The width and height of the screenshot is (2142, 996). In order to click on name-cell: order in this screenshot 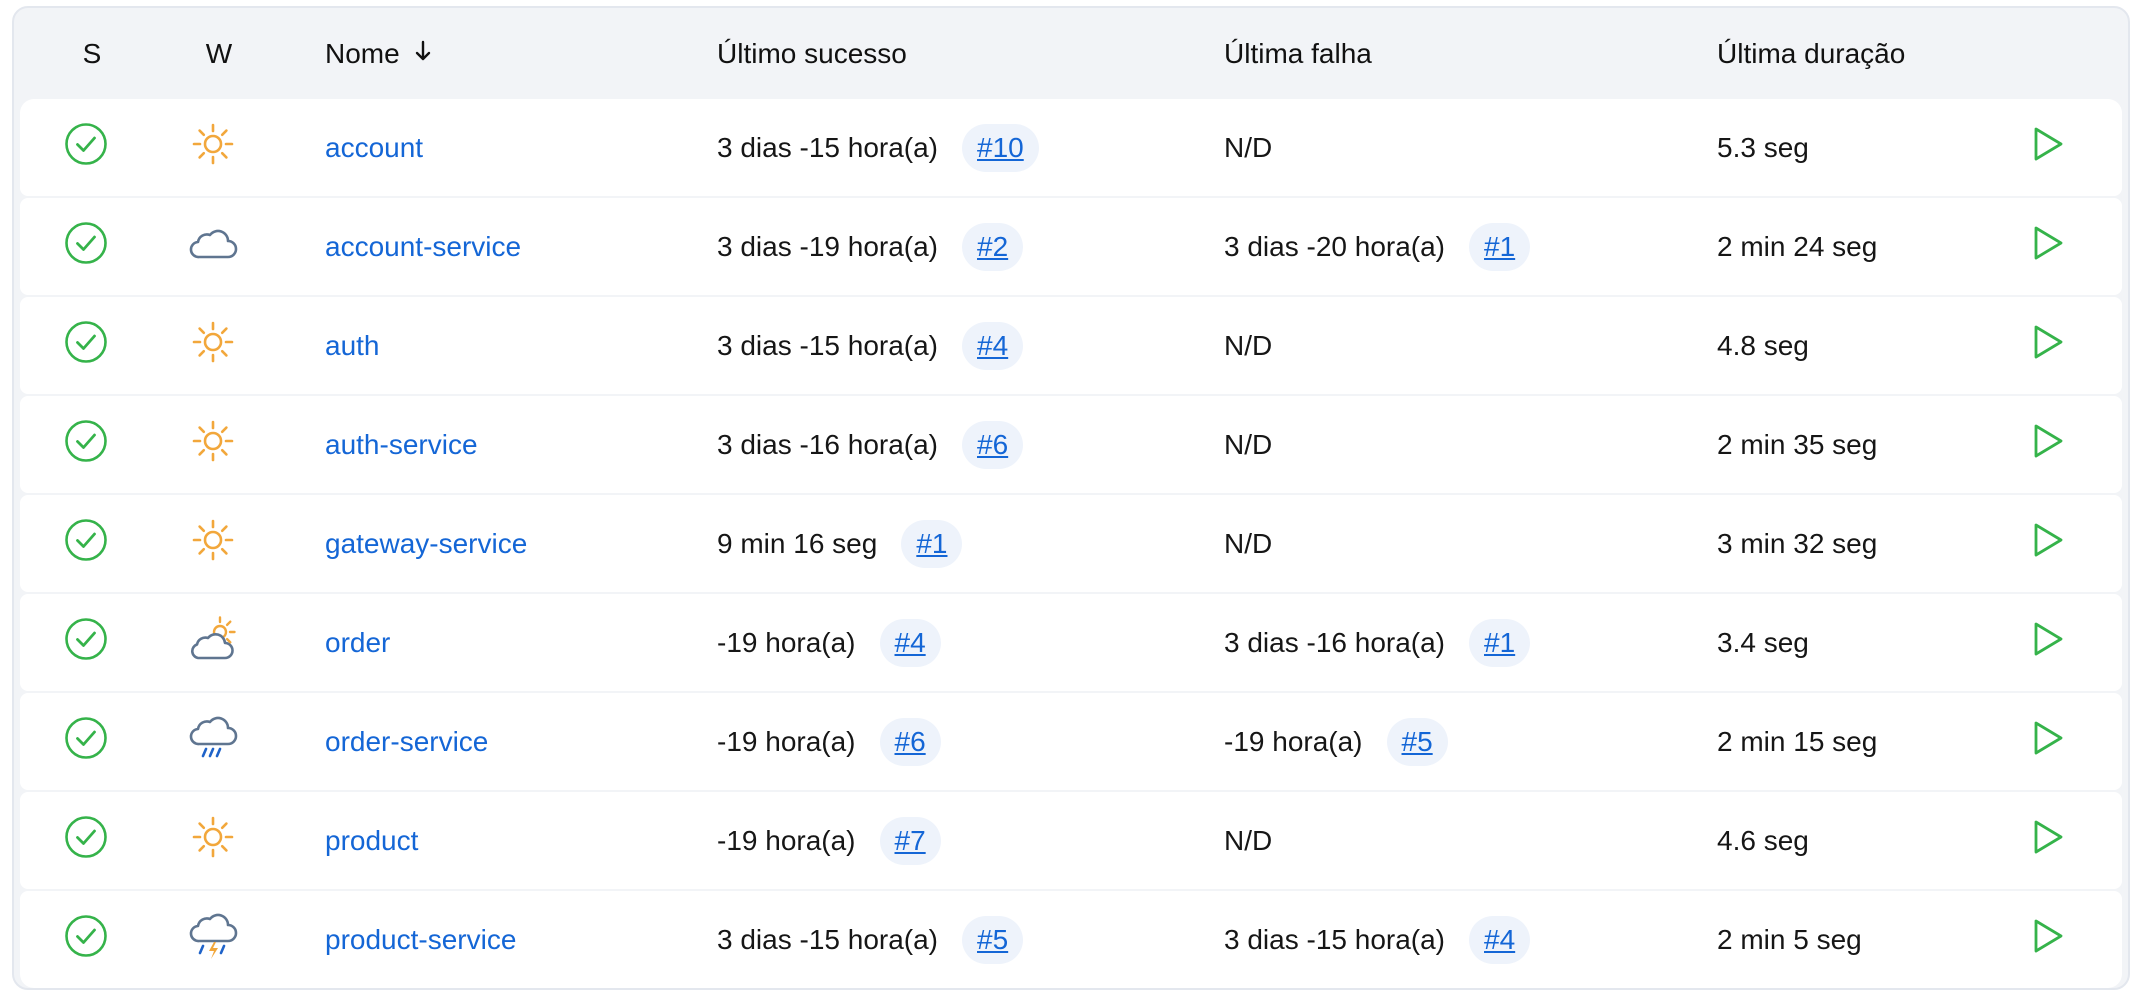, I will do `click(357, 642)`.